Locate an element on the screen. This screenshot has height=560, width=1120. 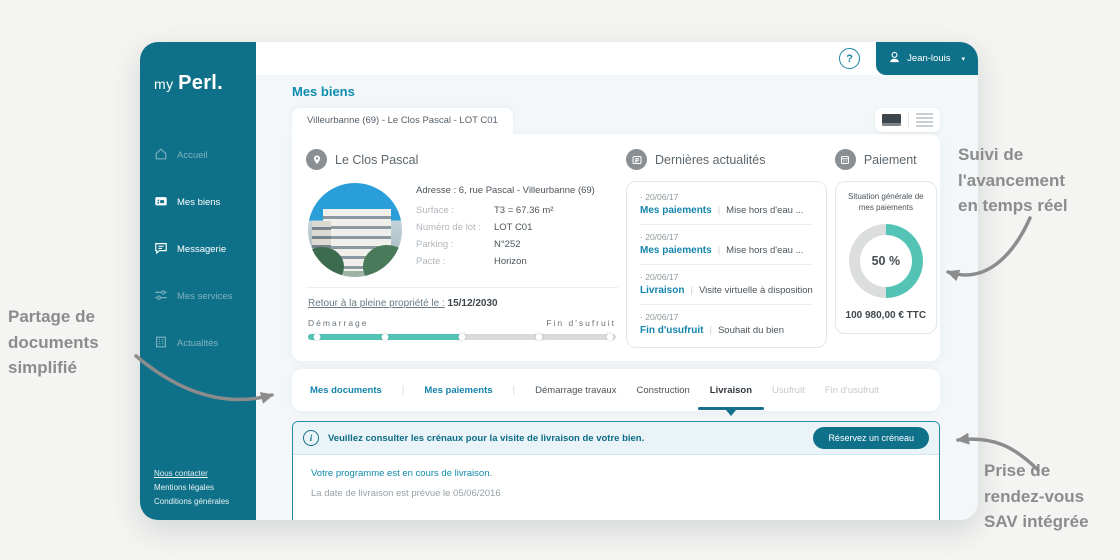
annotation-documents: Partage de documents simplifié is located at coordinates (53, 342).